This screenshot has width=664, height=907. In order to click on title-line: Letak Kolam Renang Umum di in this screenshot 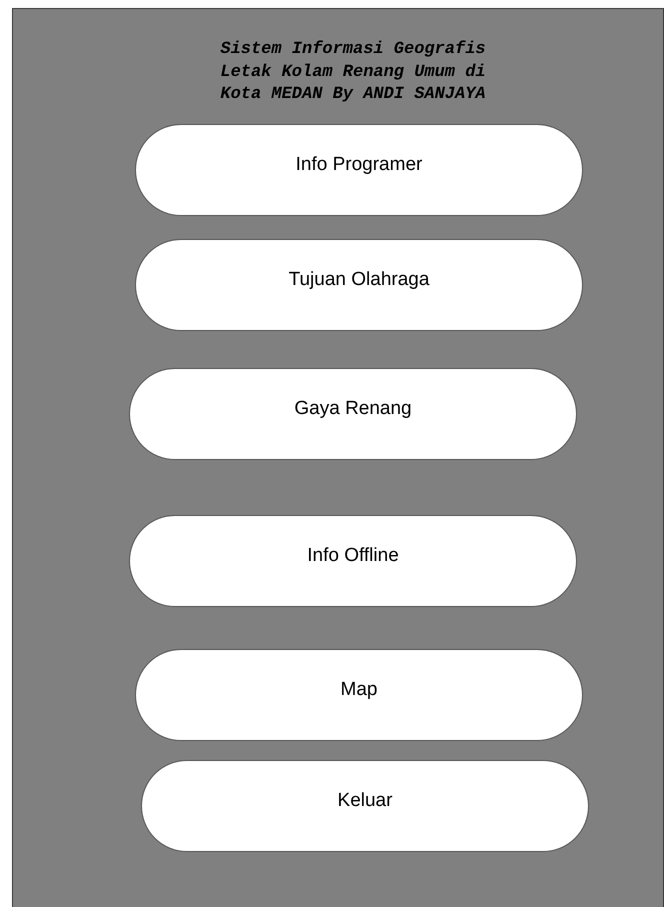, I will do `click(353, 73)`.